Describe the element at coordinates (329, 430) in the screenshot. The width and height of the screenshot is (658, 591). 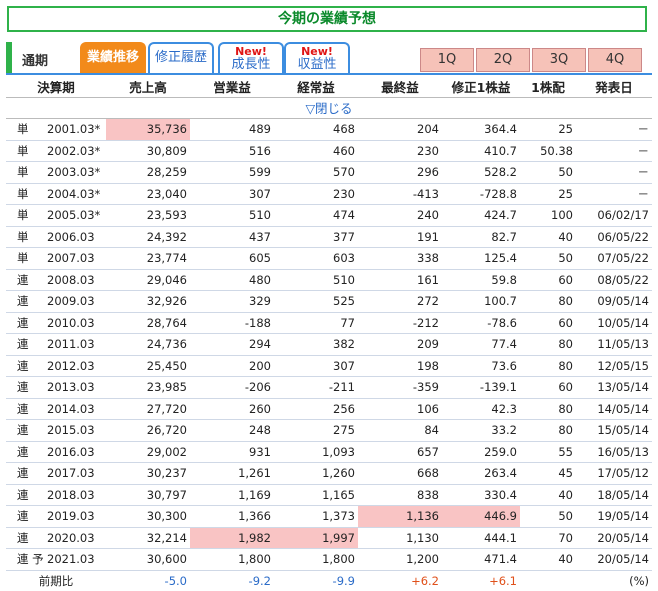
I see `table-row: 連 2015.03 26,720 248 275 84 33.2 80 15/05/14` at that location.